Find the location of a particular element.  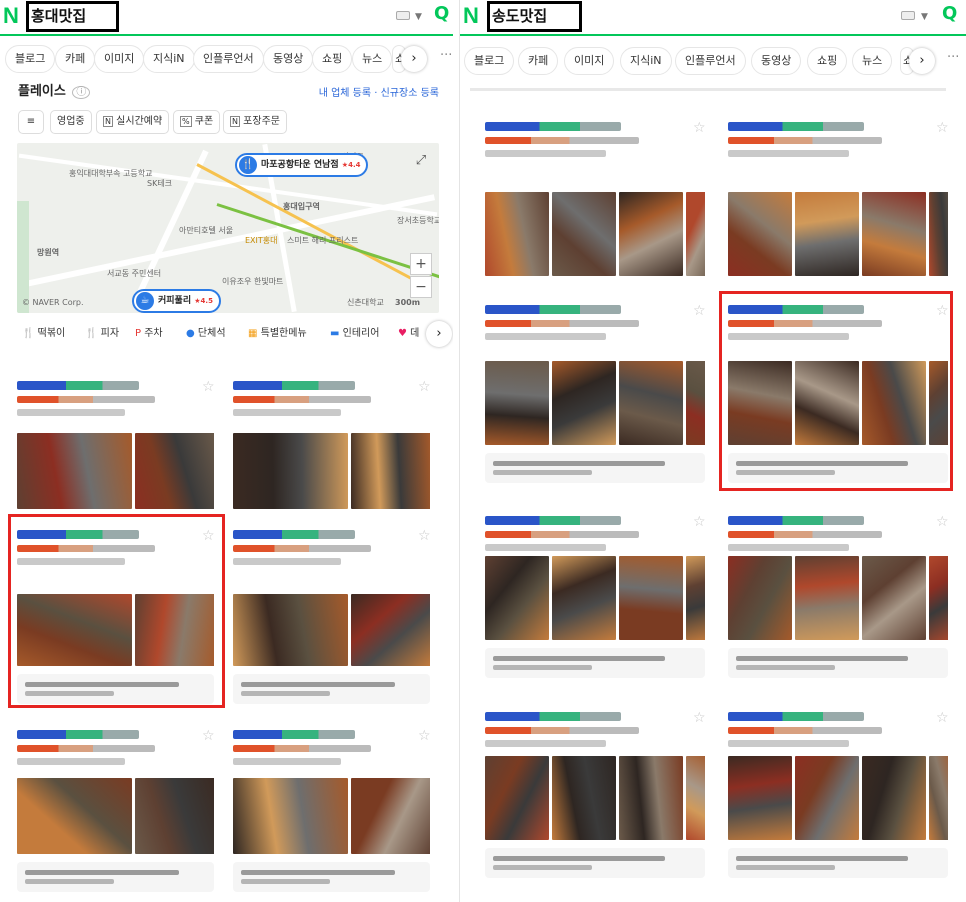

info-icon: ⓘ is located at coordinates (81, 92).